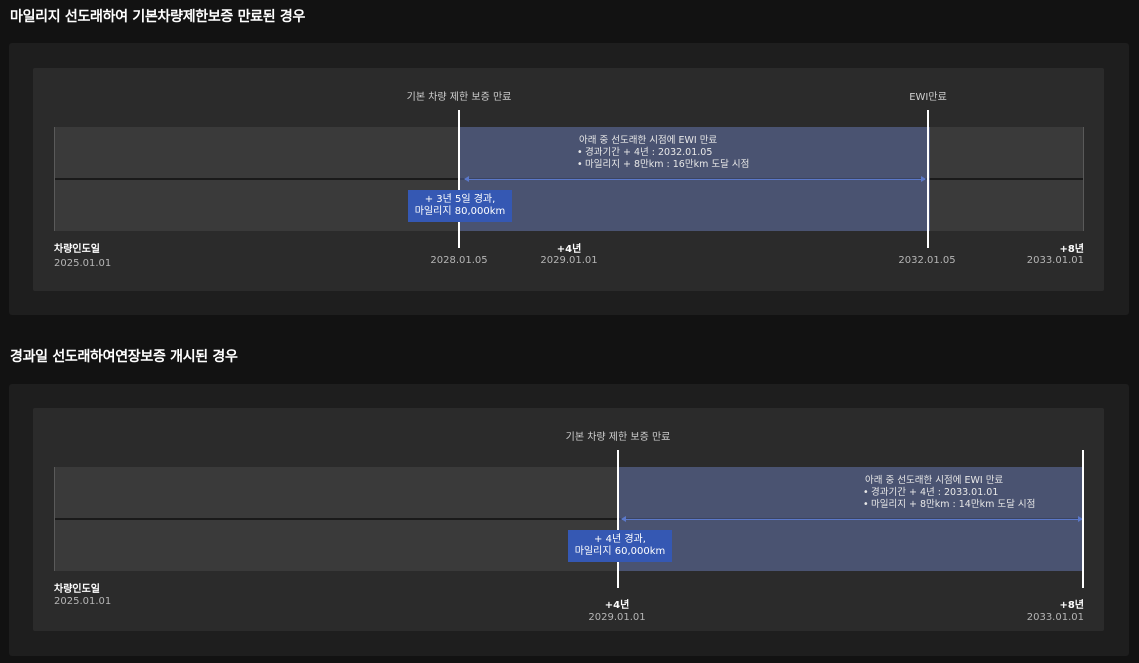 This screenshot has width=1139, height=663. What do you see at coordinates (949, 505) in the screenshot?
I see `note-item: 마일리지 + 8만km : 14만km 도달 시점` at bounding box center [949, 505].